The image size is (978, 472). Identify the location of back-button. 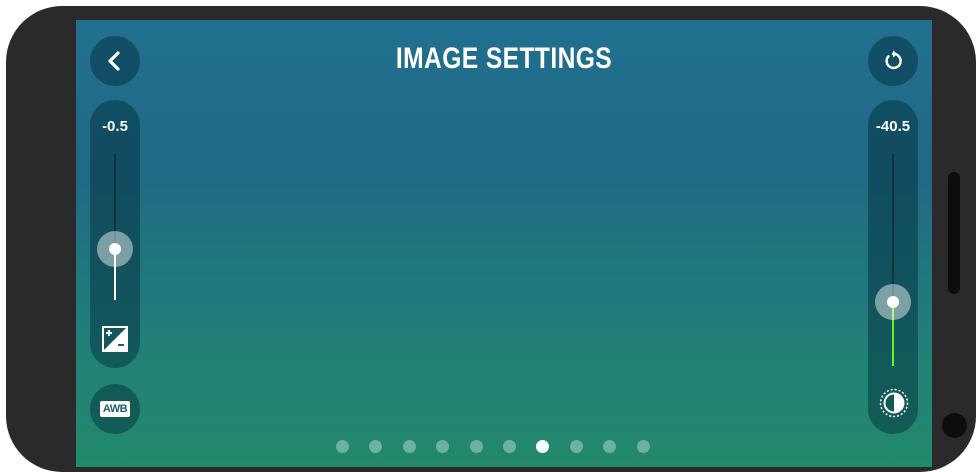
(115, 61).